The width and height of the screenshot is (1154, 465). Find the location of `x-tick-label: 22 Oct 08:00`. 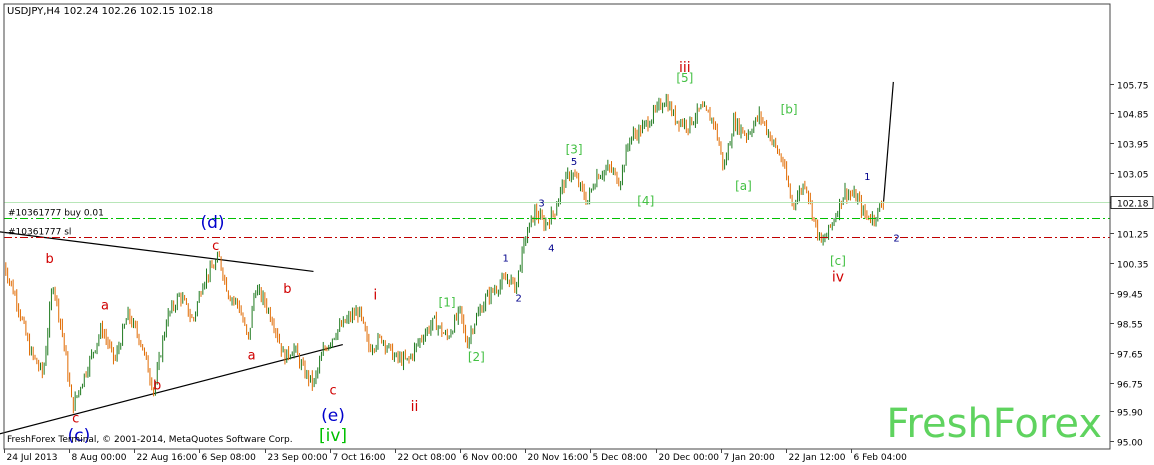

x-tick-label: 22 Oct 08:00 is located at coordinates (427, 458).